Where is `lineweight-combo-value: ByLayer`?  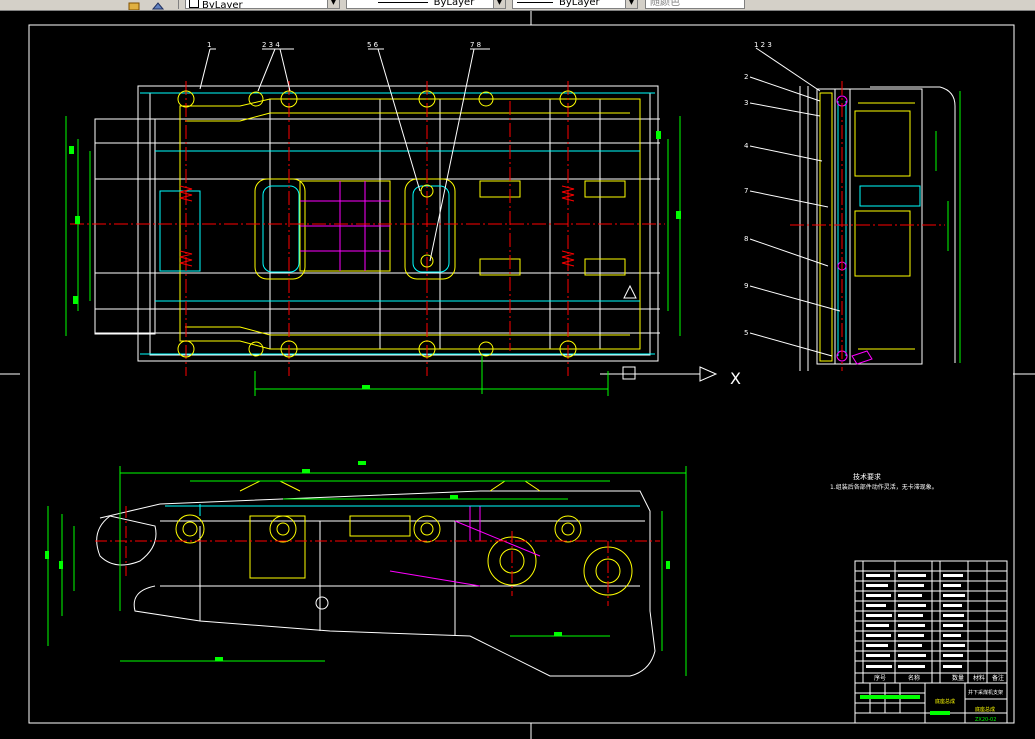
lineweight-combo-value: ByLayer is located at coordinates (579, 4).